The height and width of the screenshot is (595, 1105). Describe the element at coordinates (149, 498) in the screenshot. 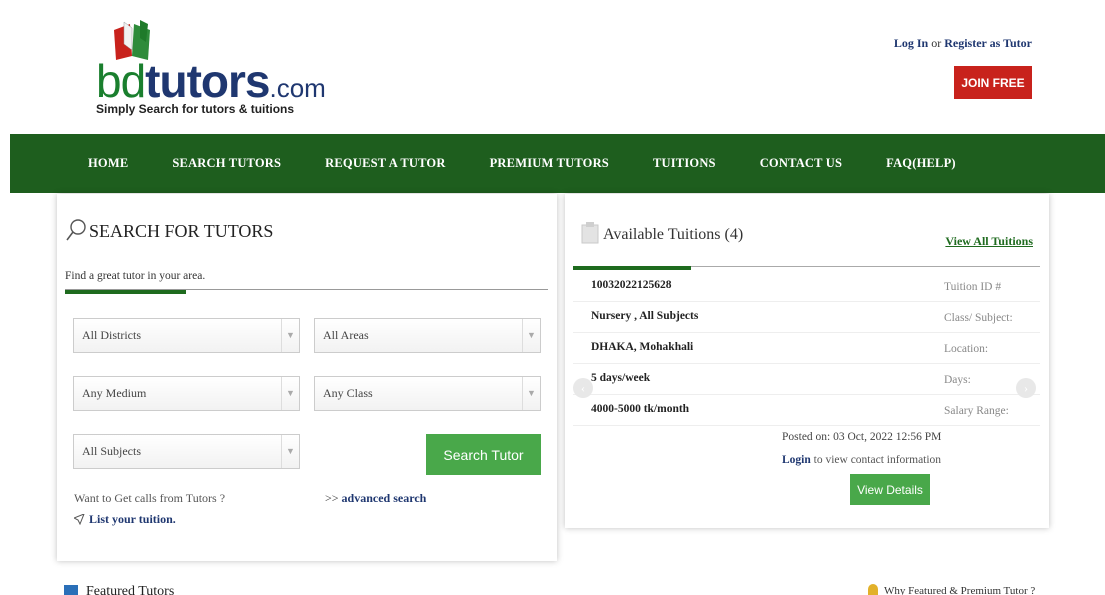

I see `want-calls-link: Want to Get calls from Tutors ?` at that location.